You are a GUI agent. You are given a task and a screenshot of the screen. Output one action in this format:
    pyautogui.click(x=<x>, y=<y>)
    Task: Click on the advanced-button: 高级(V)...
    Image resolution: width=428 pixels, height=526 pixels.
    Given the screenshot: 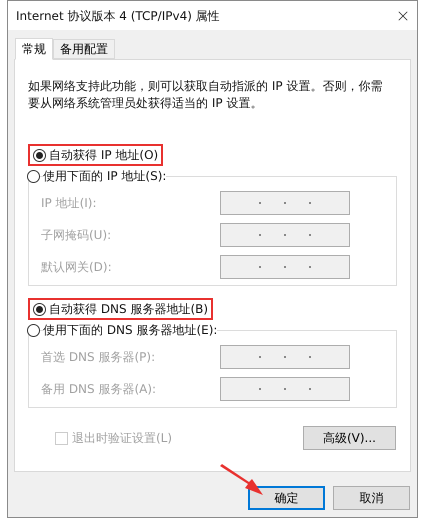 What is the action you would take?
    pyautogui.click(x=349, y=438)
    